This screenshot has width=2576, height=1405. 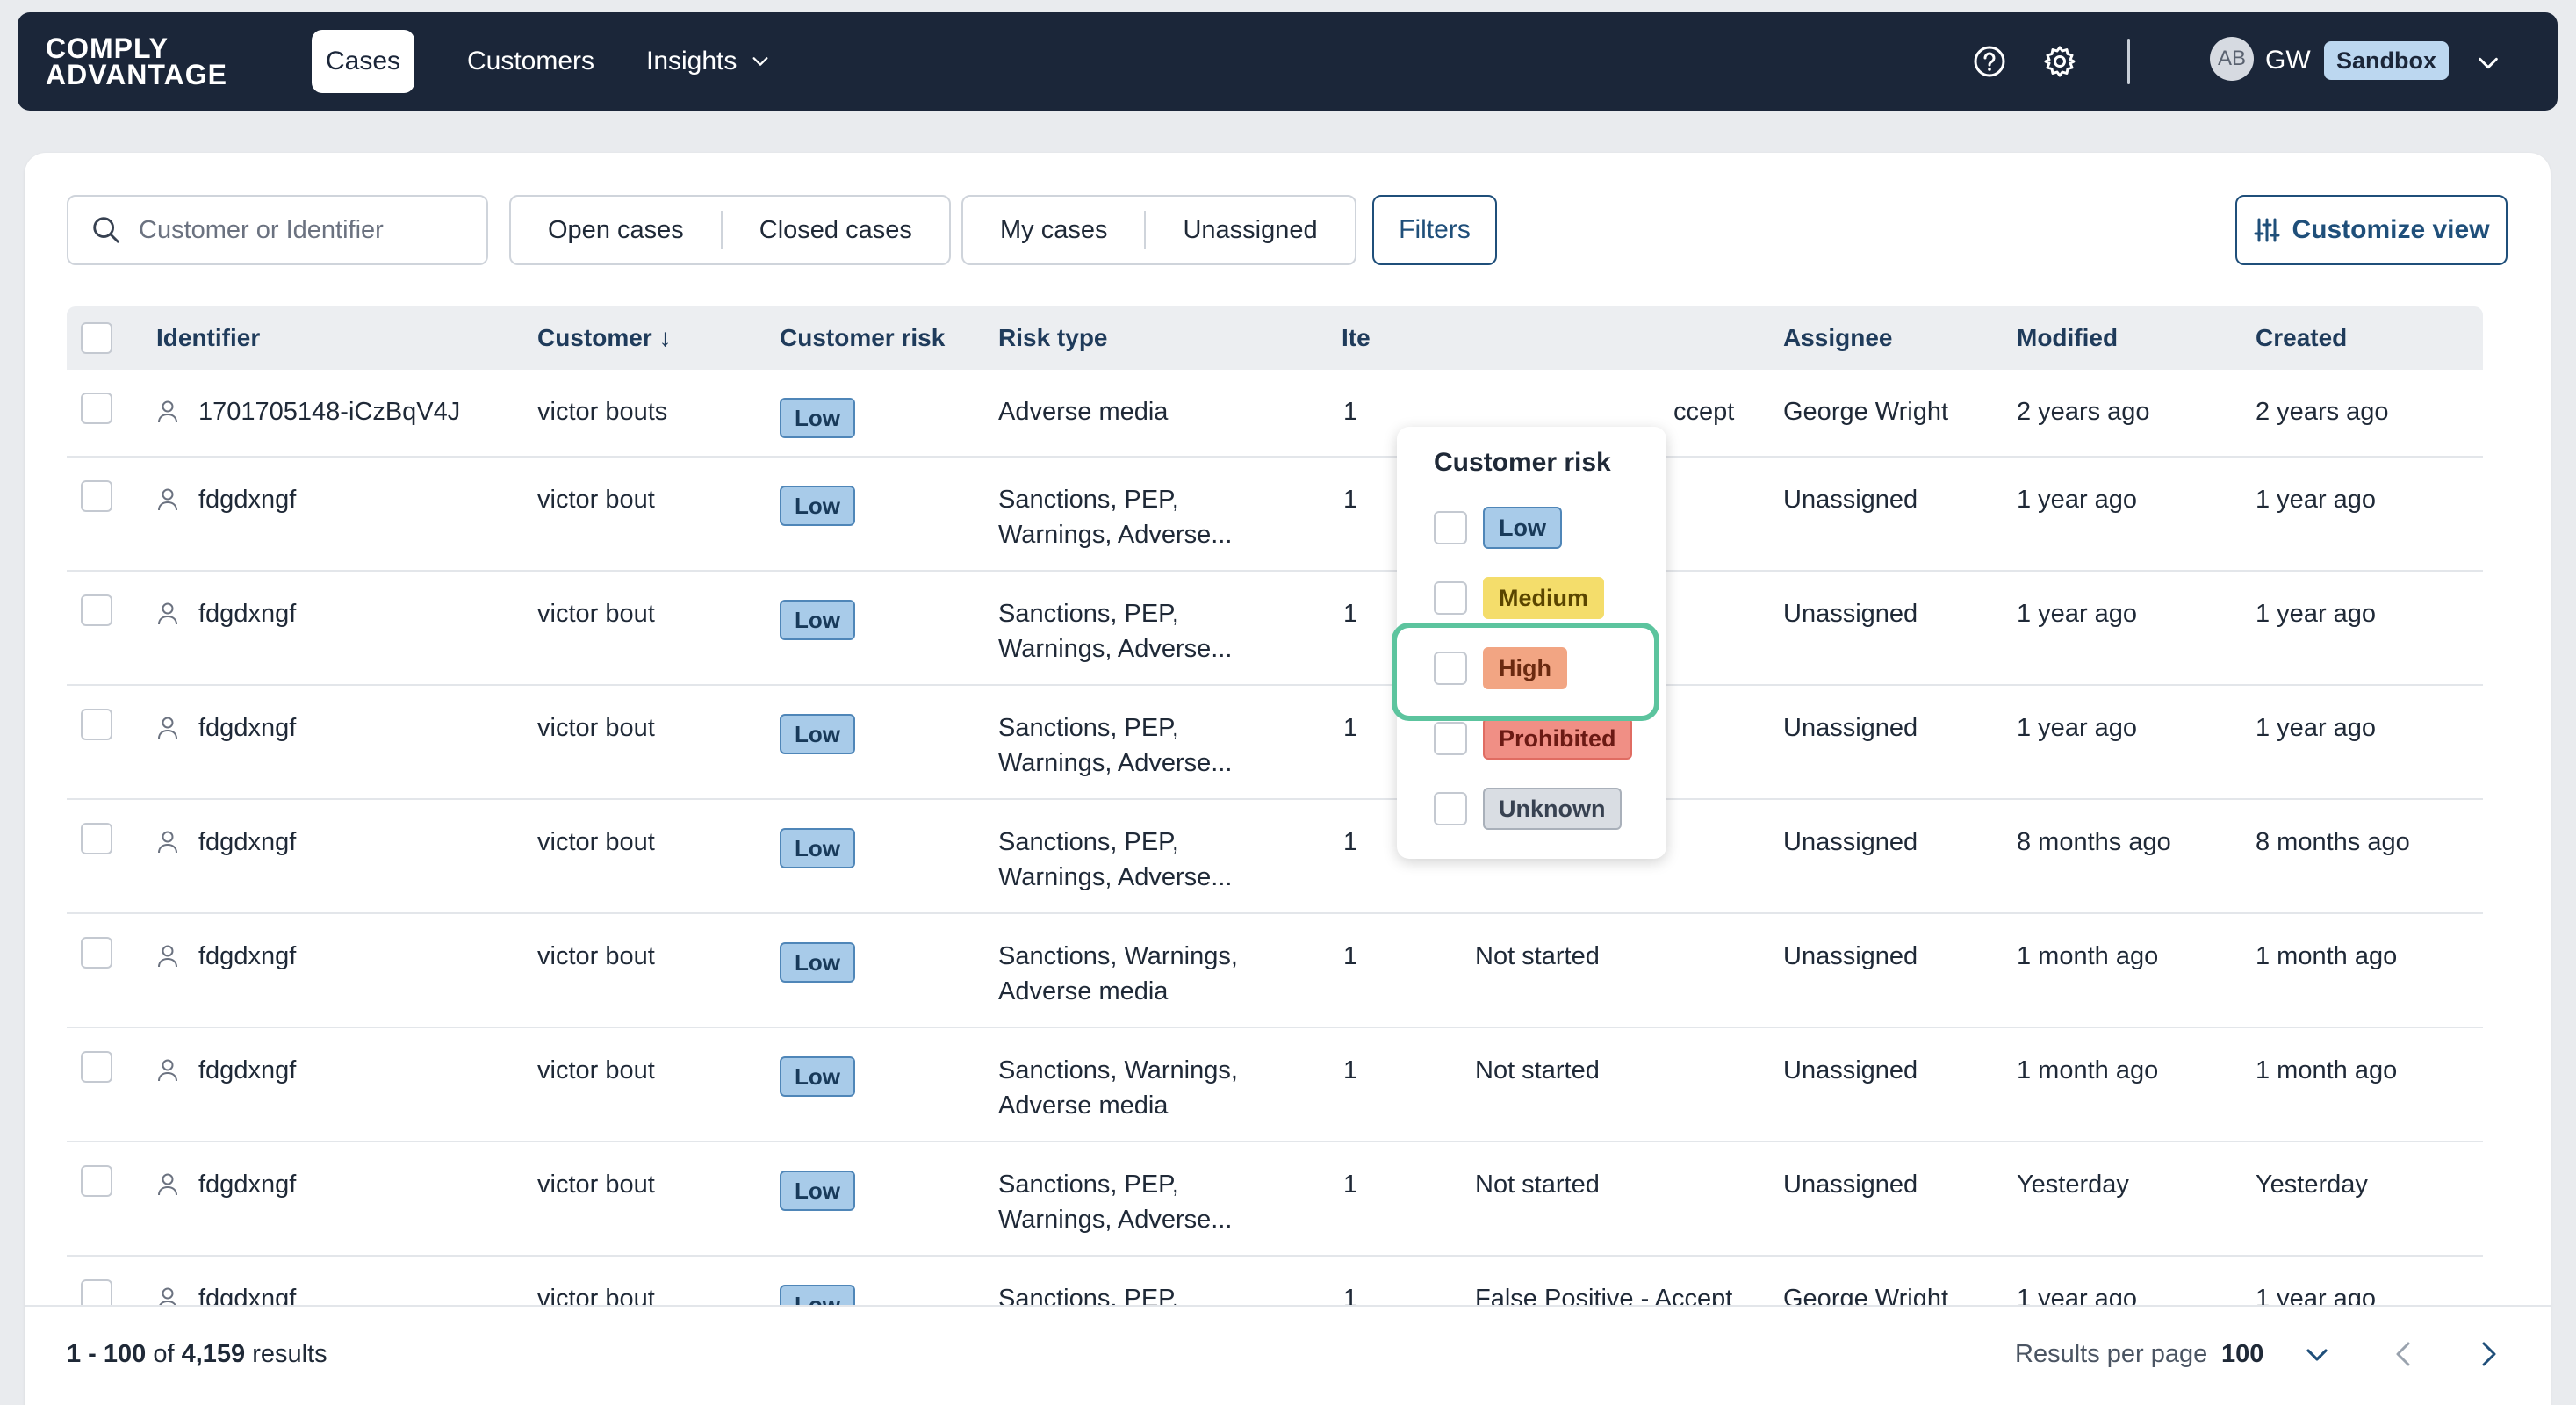 What do you see at coordinates (1498, 528) in the screenshot?
I see `filter-option-low: Low` at bounding box center [1498, 528].